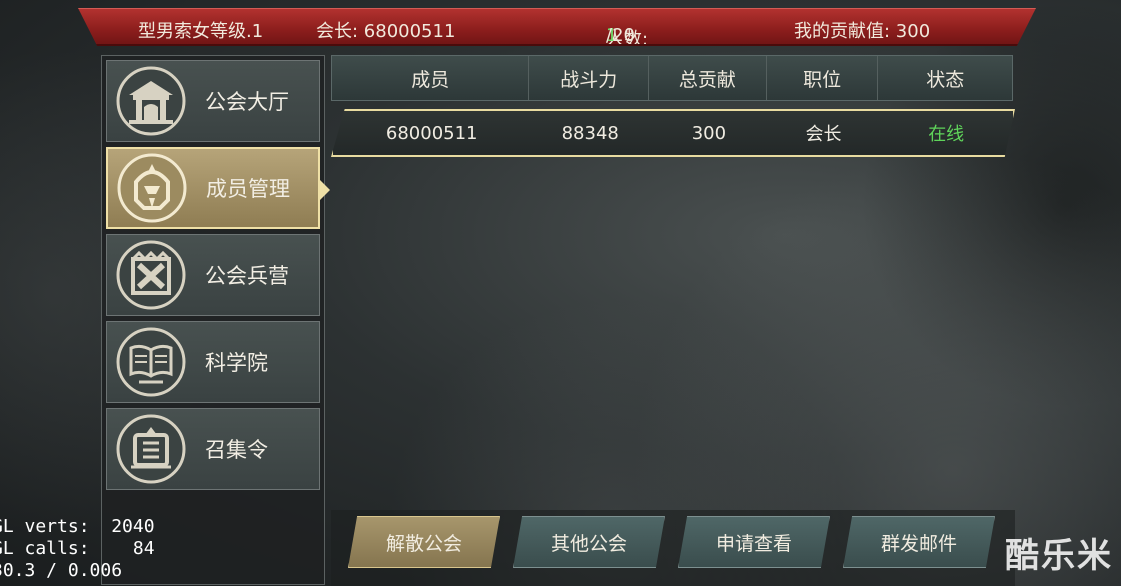 This screenshot has height=586, width=1121. I want to click on menu-item-summon-order: 召集令, so click(213, 449).